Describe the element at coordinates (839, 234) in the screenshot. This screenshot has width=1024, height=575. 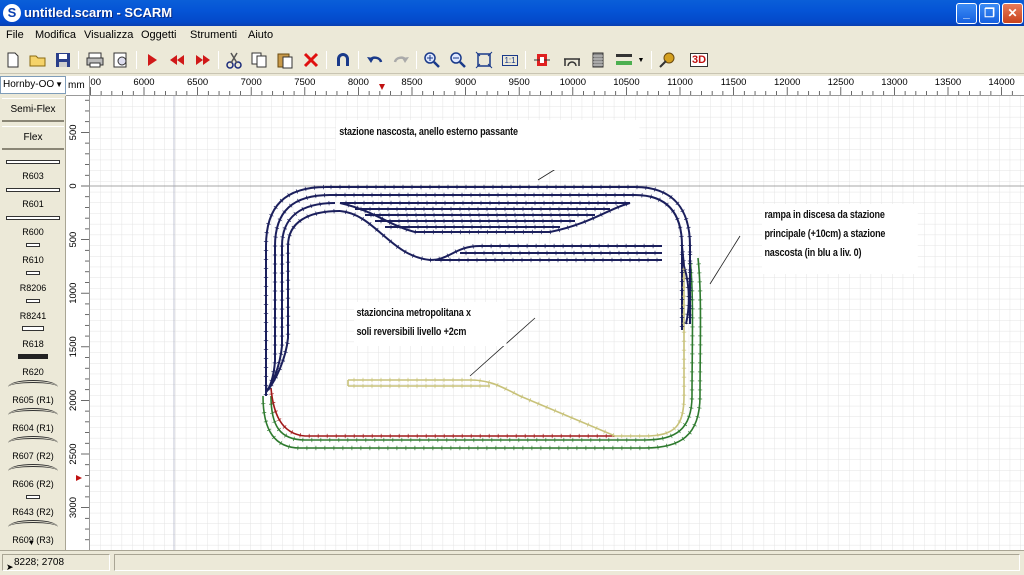
I see `note-ramp-line2: principale (+10cm) a stazione` at that location.